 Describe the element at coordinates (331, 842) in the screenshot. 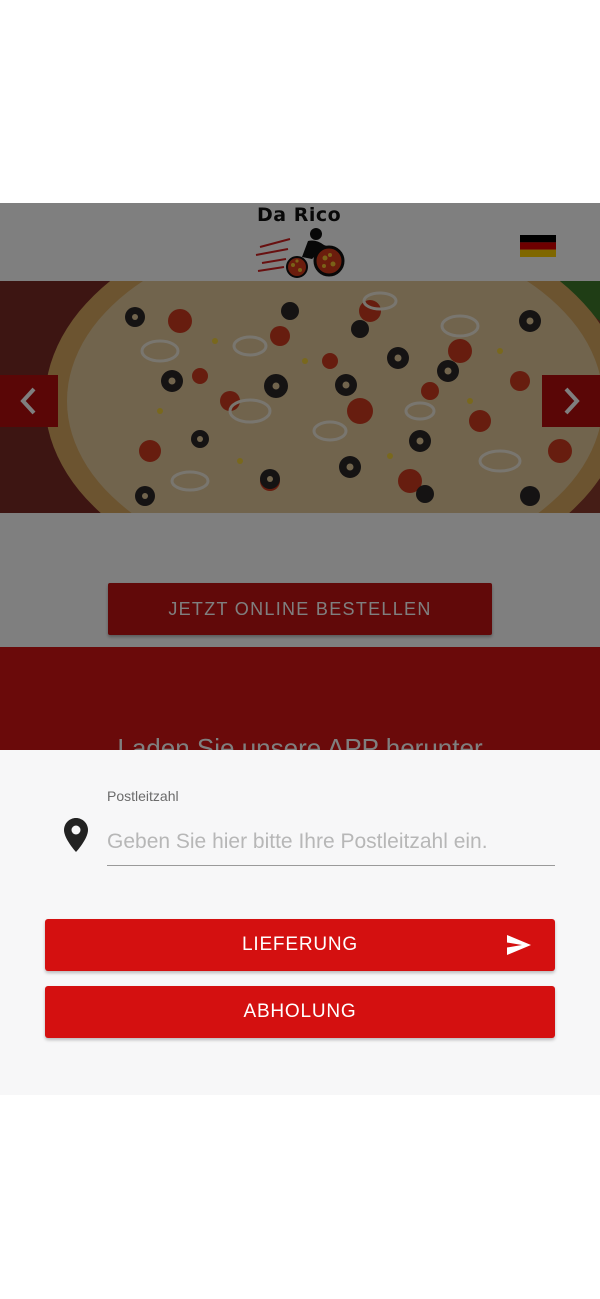

I see `postcode-input` at that location.